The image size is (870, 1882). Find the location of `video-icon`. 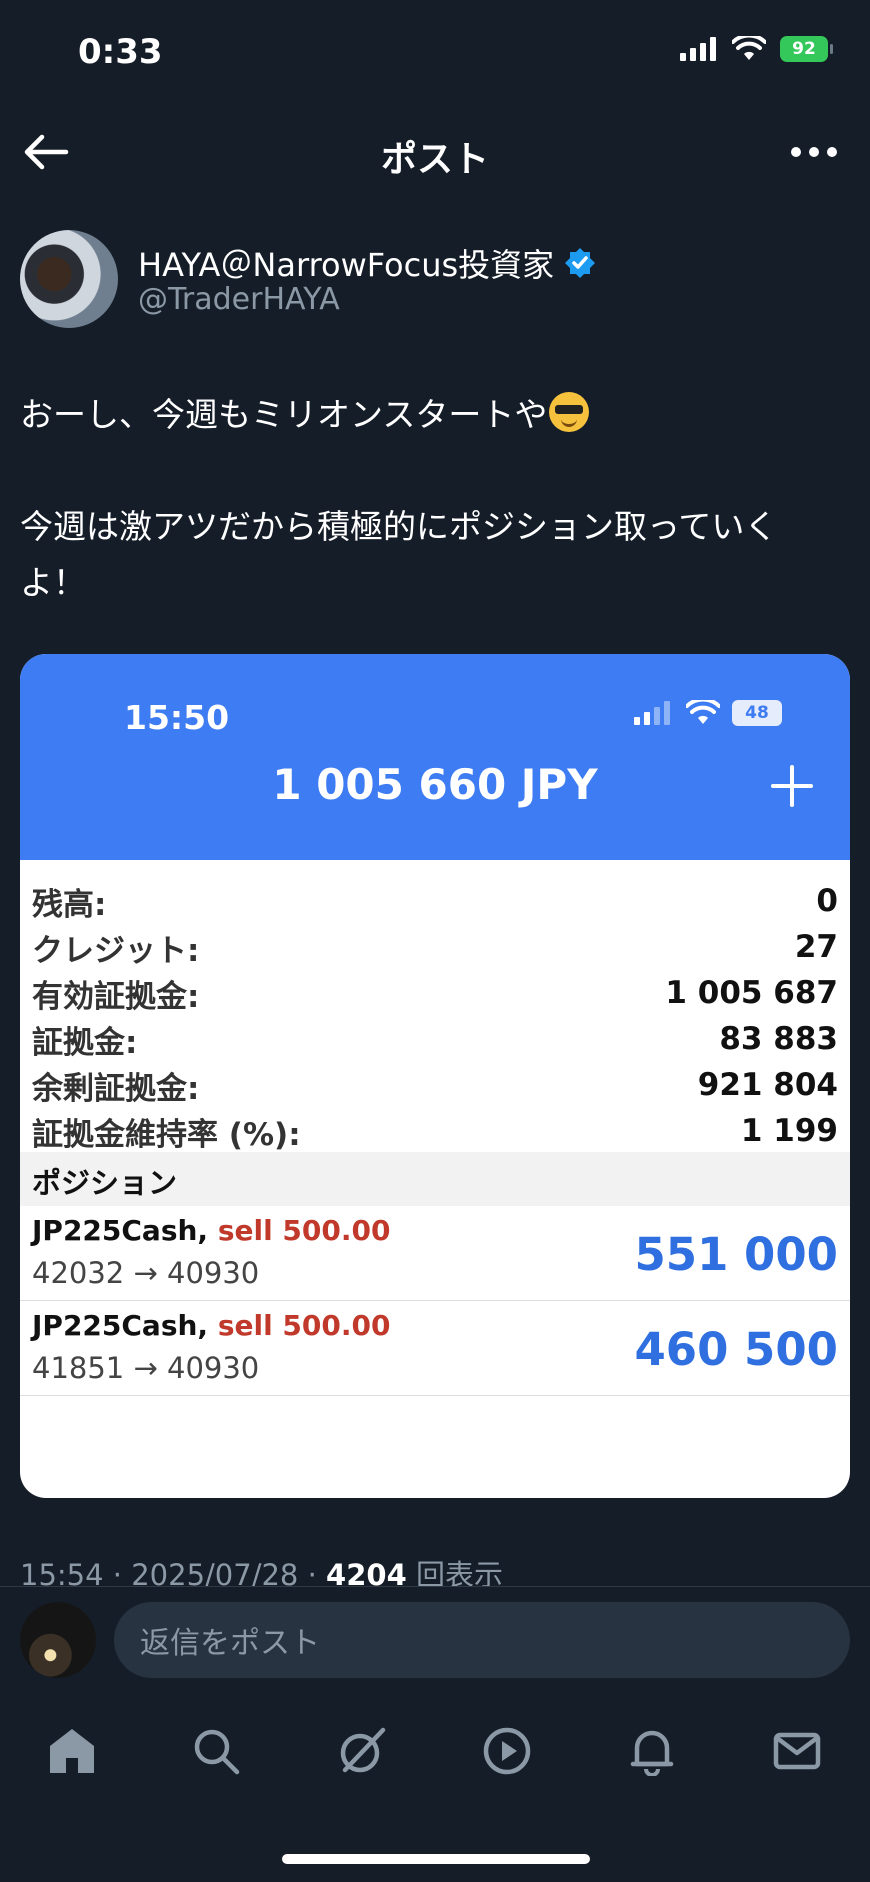

video-icon is located at coordinates (507, 1751).